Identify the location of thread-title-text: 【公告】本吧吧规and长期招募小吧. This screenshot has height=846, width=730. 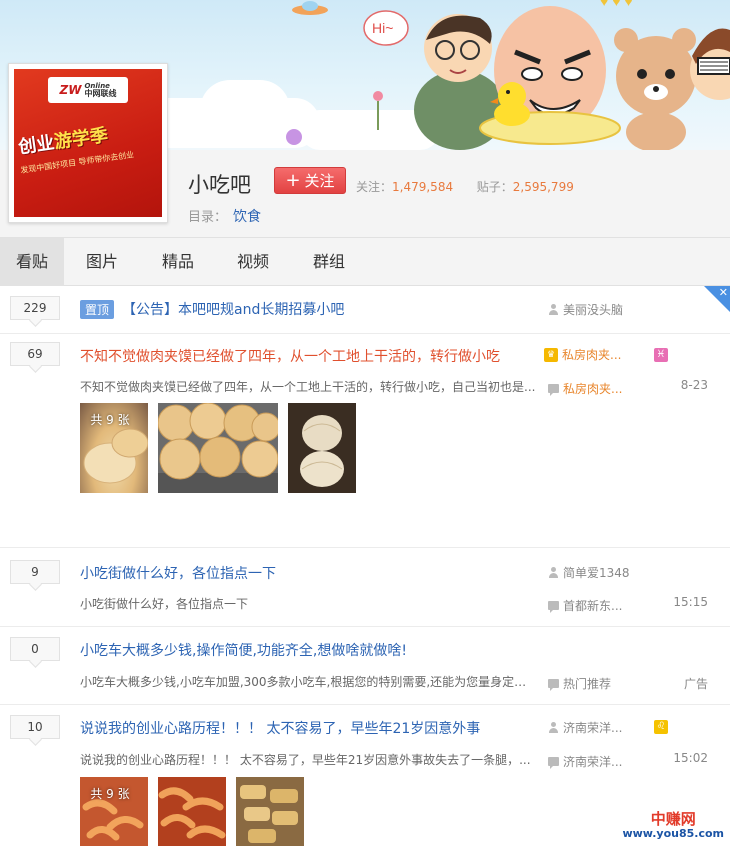
(233, 310).